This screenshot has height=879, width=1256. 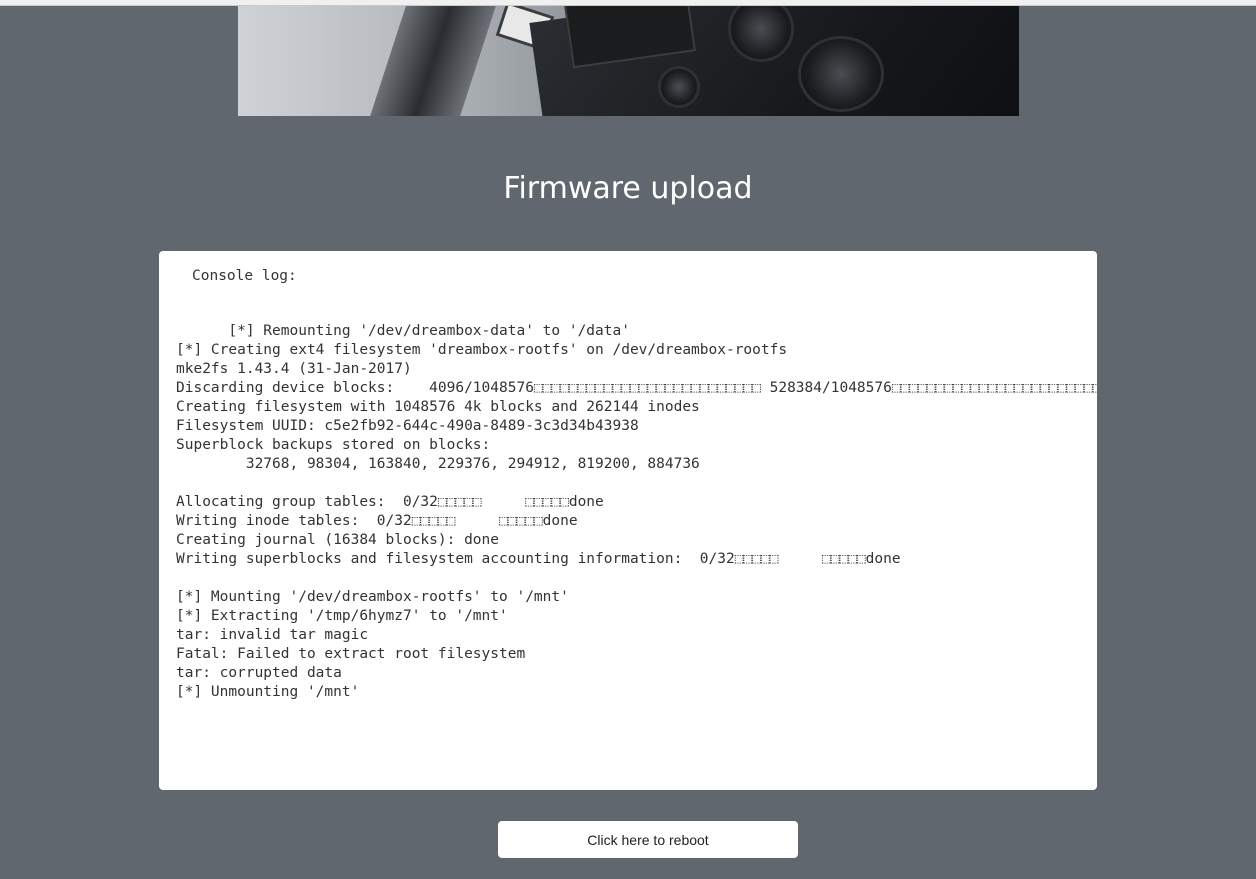 What do you see at coordinates (648, 839) in the screenshot?
I see `reboot-button: Click here to reboot` at bounding box center [648, 839].